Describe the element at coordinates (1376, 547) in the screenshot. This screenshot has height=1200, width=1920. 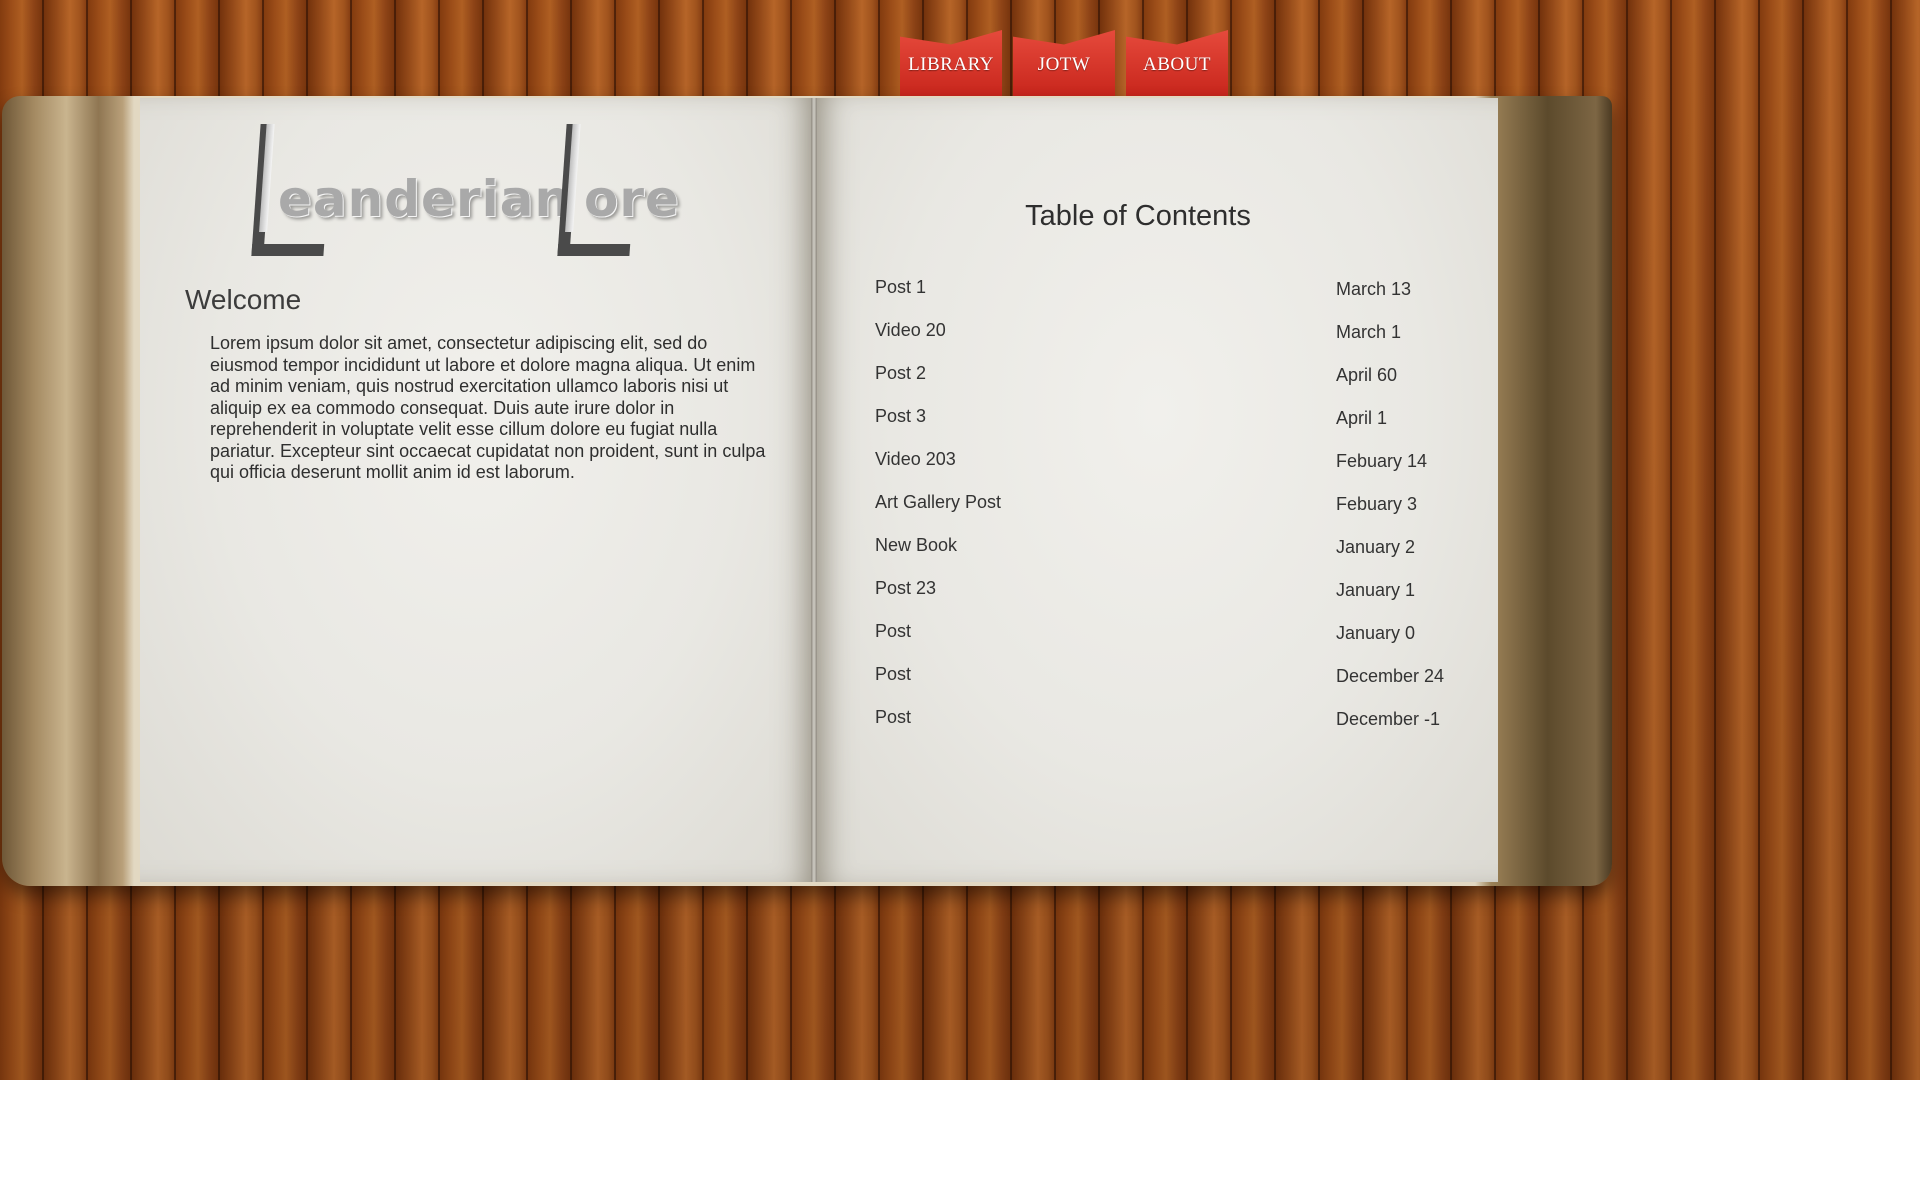
I see `toc-entry-date: January 2` at that location.